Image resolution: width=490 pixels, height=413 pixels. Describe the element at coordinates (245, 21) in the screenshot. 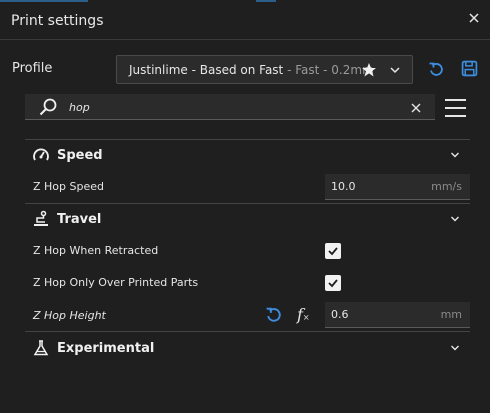

I see `title-bar: Print settings` at that location.